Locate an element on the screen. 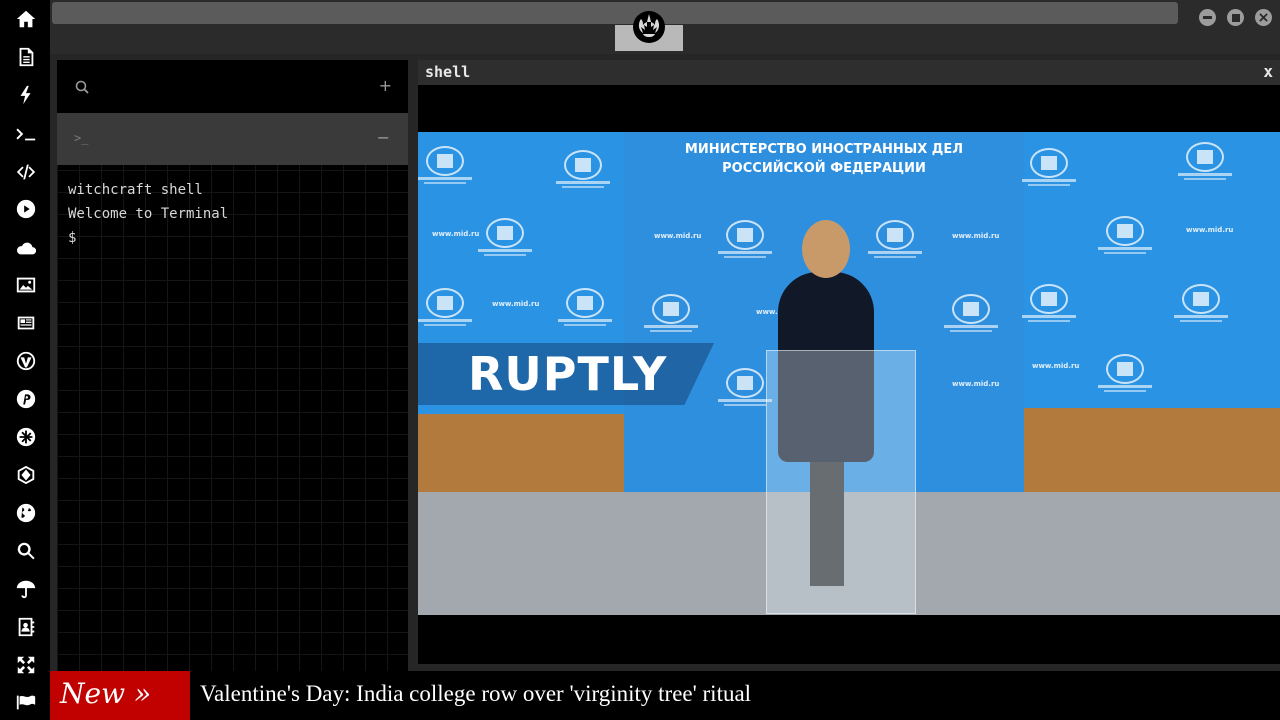 The height and width of the screenshot is (720, 1280). maximize-icon is located at coordinates (1235, 17).